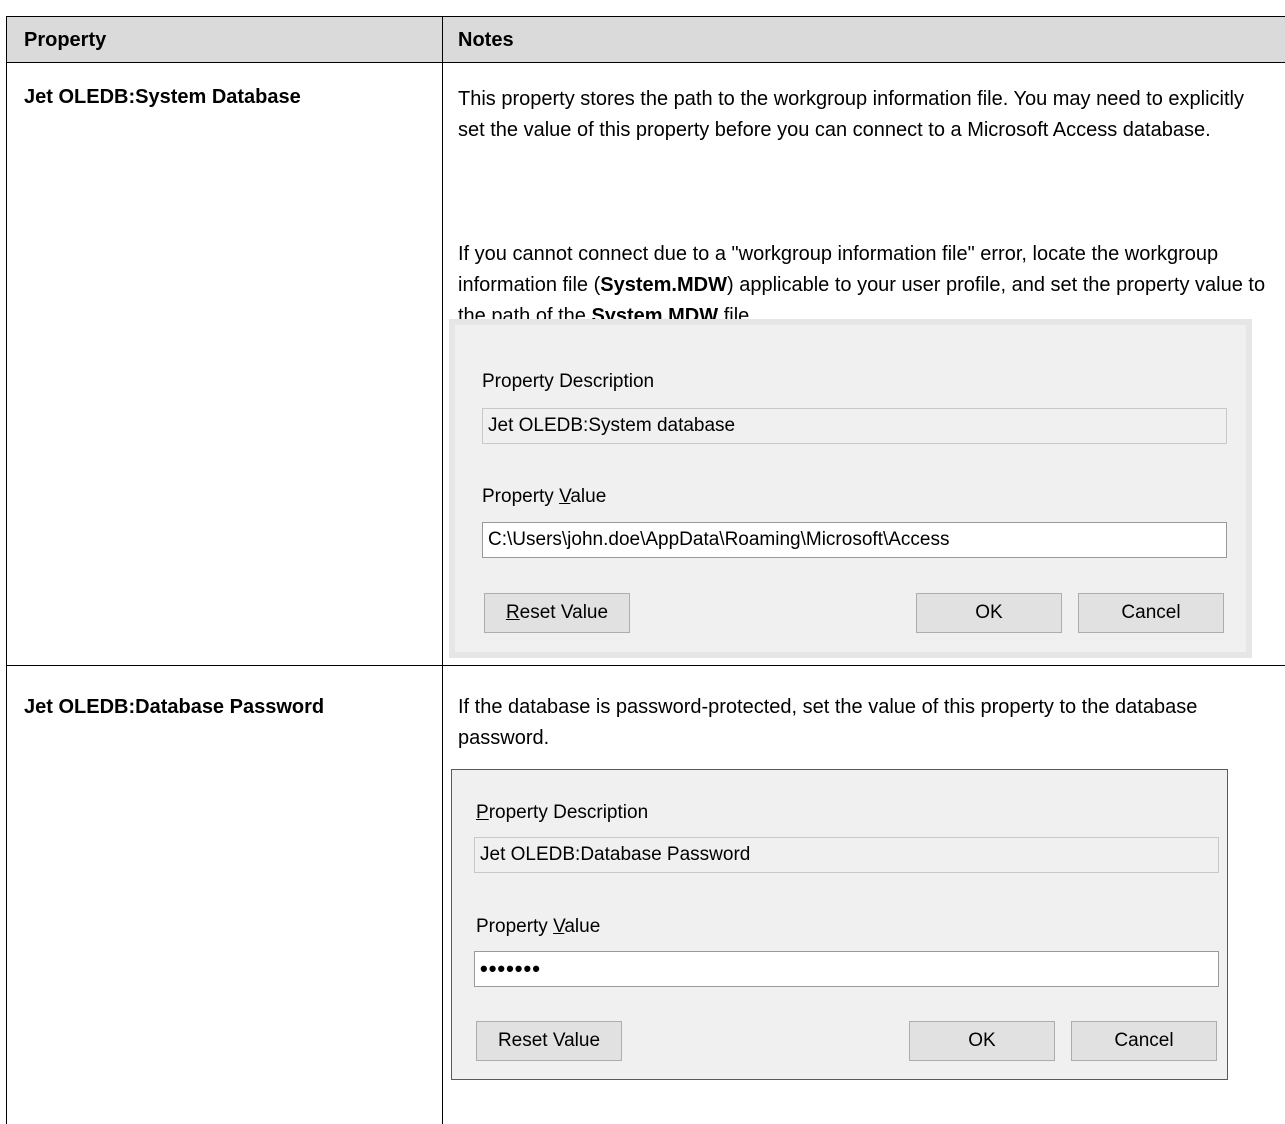 Image resolution: width=1285 pixels, height=1124 pixels. I want to click on accelerator-key: R, so click(512, 612).